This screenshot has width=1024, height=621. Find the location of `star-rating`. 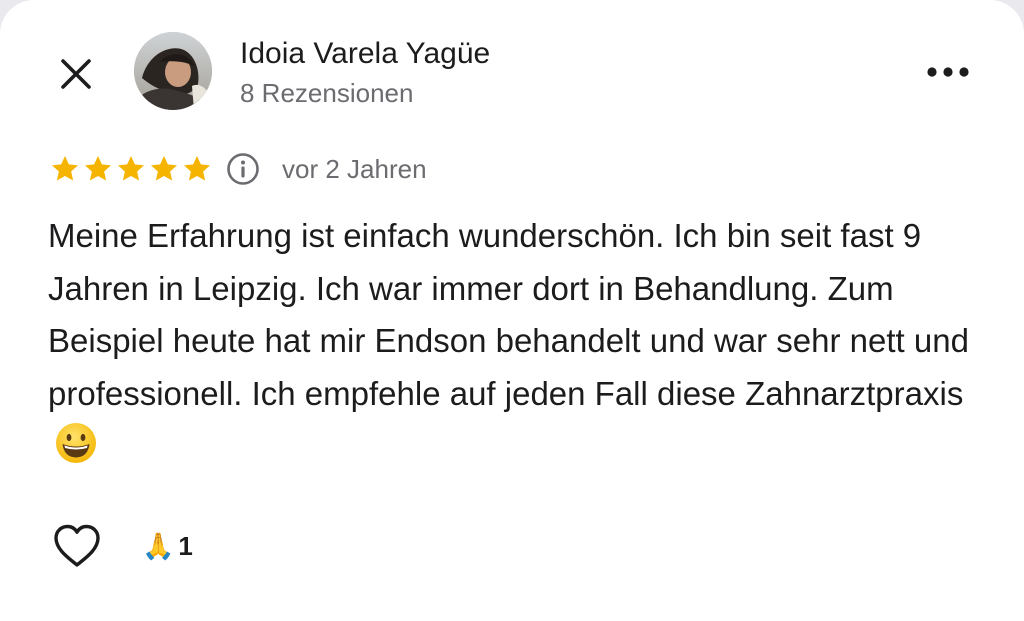

star-rating is located at coordinates (131, 169).